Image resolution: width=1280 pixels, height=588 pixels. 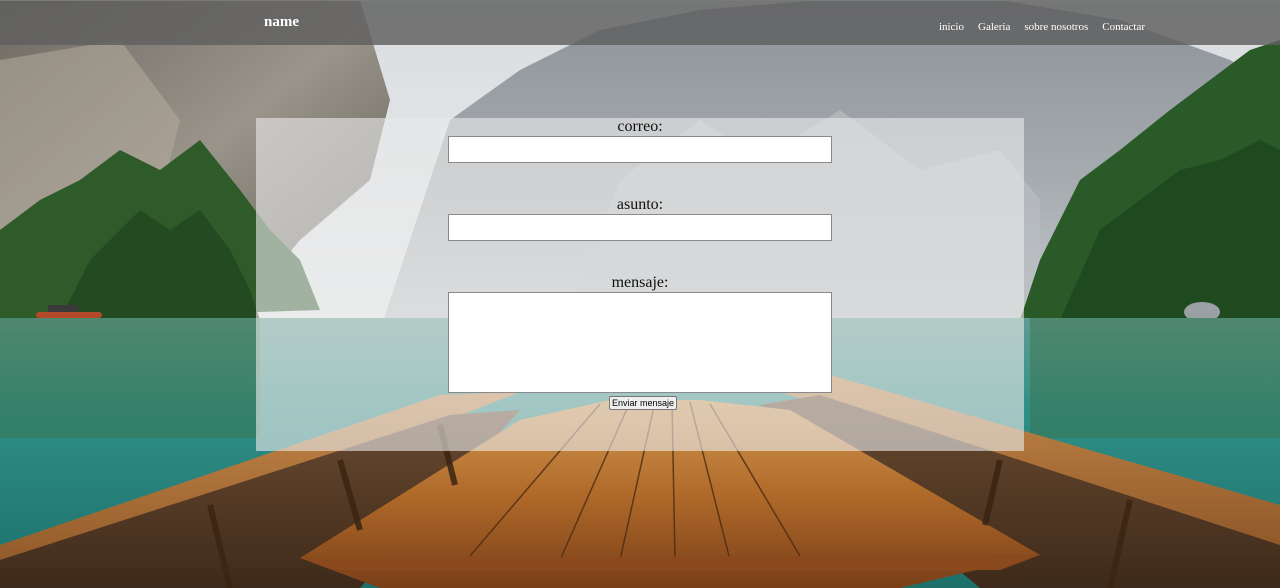 What do you see at coordinates (640, 342) in the screenshot?
I see `message-textarea` at bounding box center [640, 342].